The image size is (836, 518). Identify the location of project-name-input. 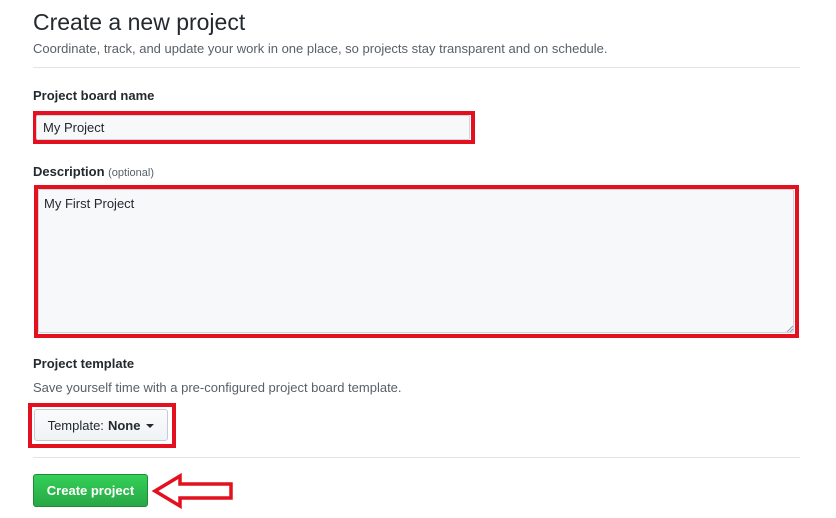
(253, 127).